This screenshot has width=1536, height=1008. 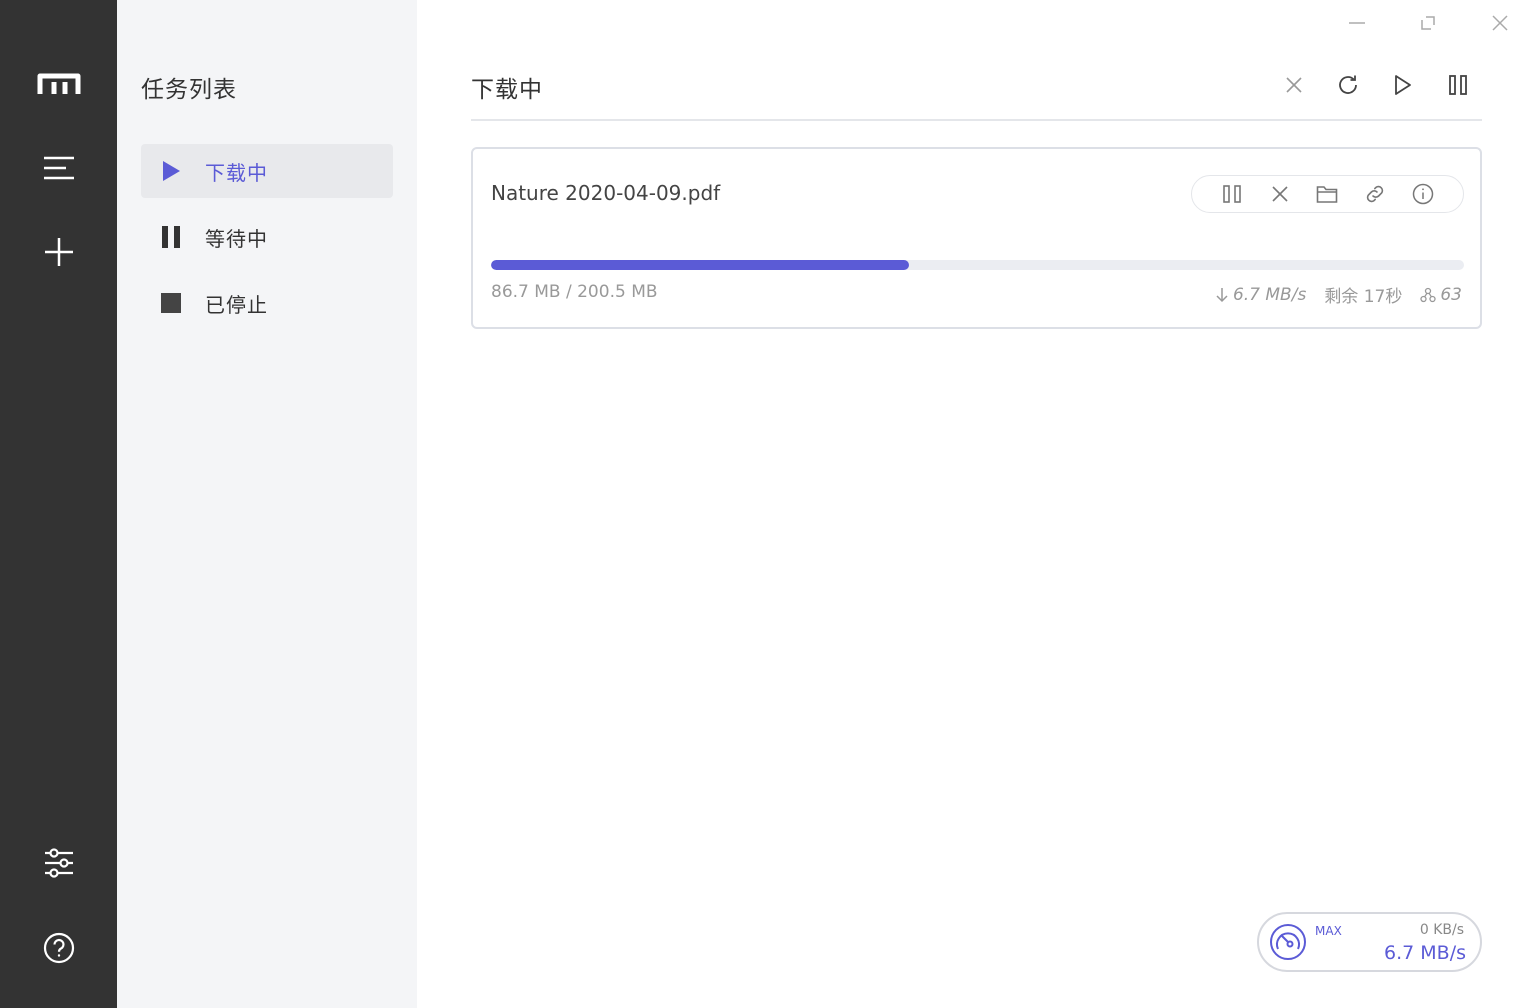 I want to click on nav-item-downloading: 下载中, so click(x=267, y=171).